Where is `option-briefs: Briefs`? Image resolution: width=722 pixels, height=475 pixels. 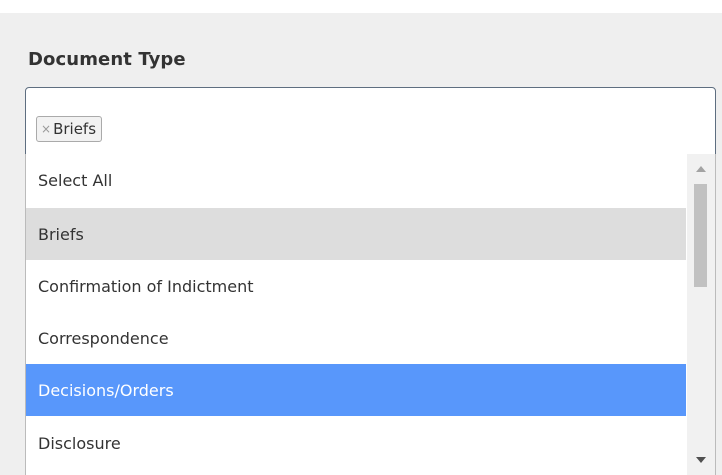 option-briefs: Briefs is located at coordinates (356, 234).